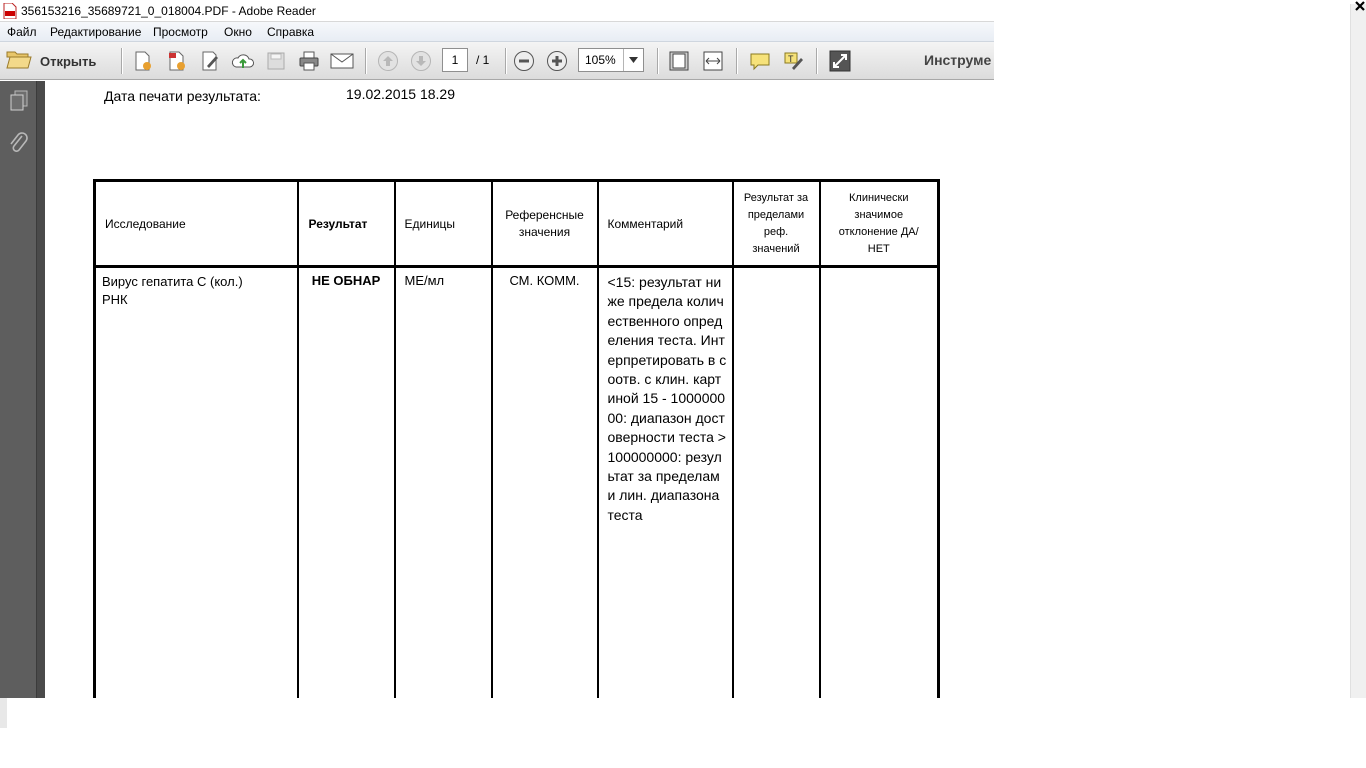 This screenshot has height=768, width=1366. What do you see at coordinates (22, 32) in the screenshot?
I see `menu-file: Файл` at bounding box center [22, 32].